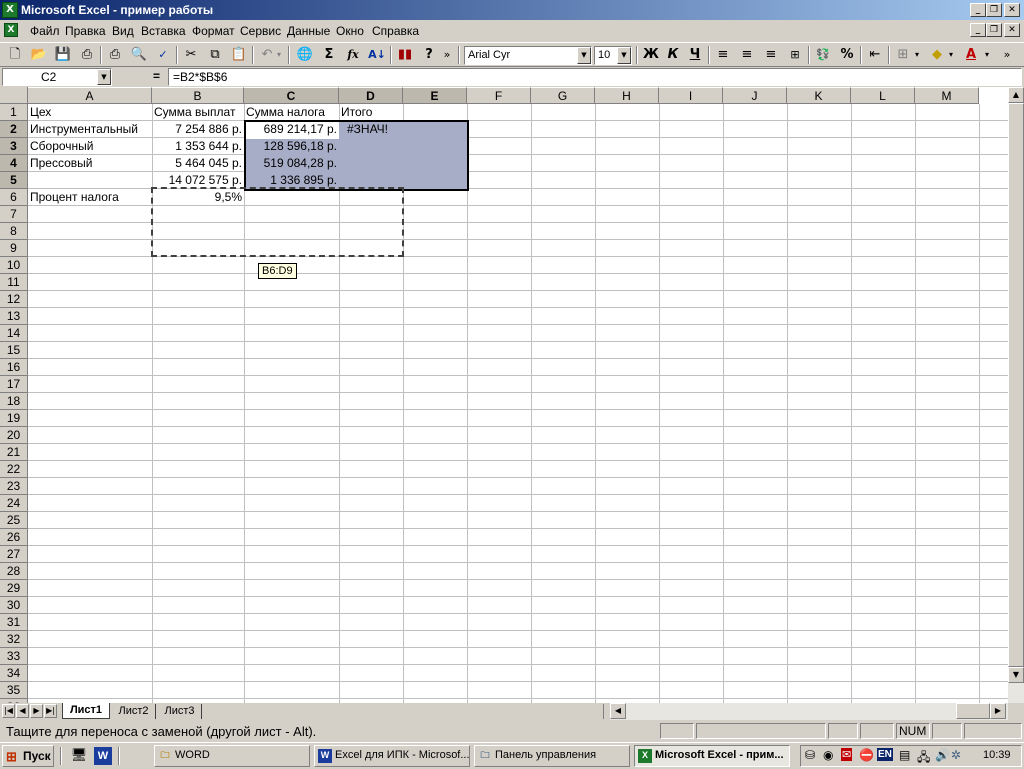 This screenshot has width=1024, height=769. What do you see at coordinates (308, 31) in the screenshot?
I see `menu-data: Данные` at bounding box center [308, 31].